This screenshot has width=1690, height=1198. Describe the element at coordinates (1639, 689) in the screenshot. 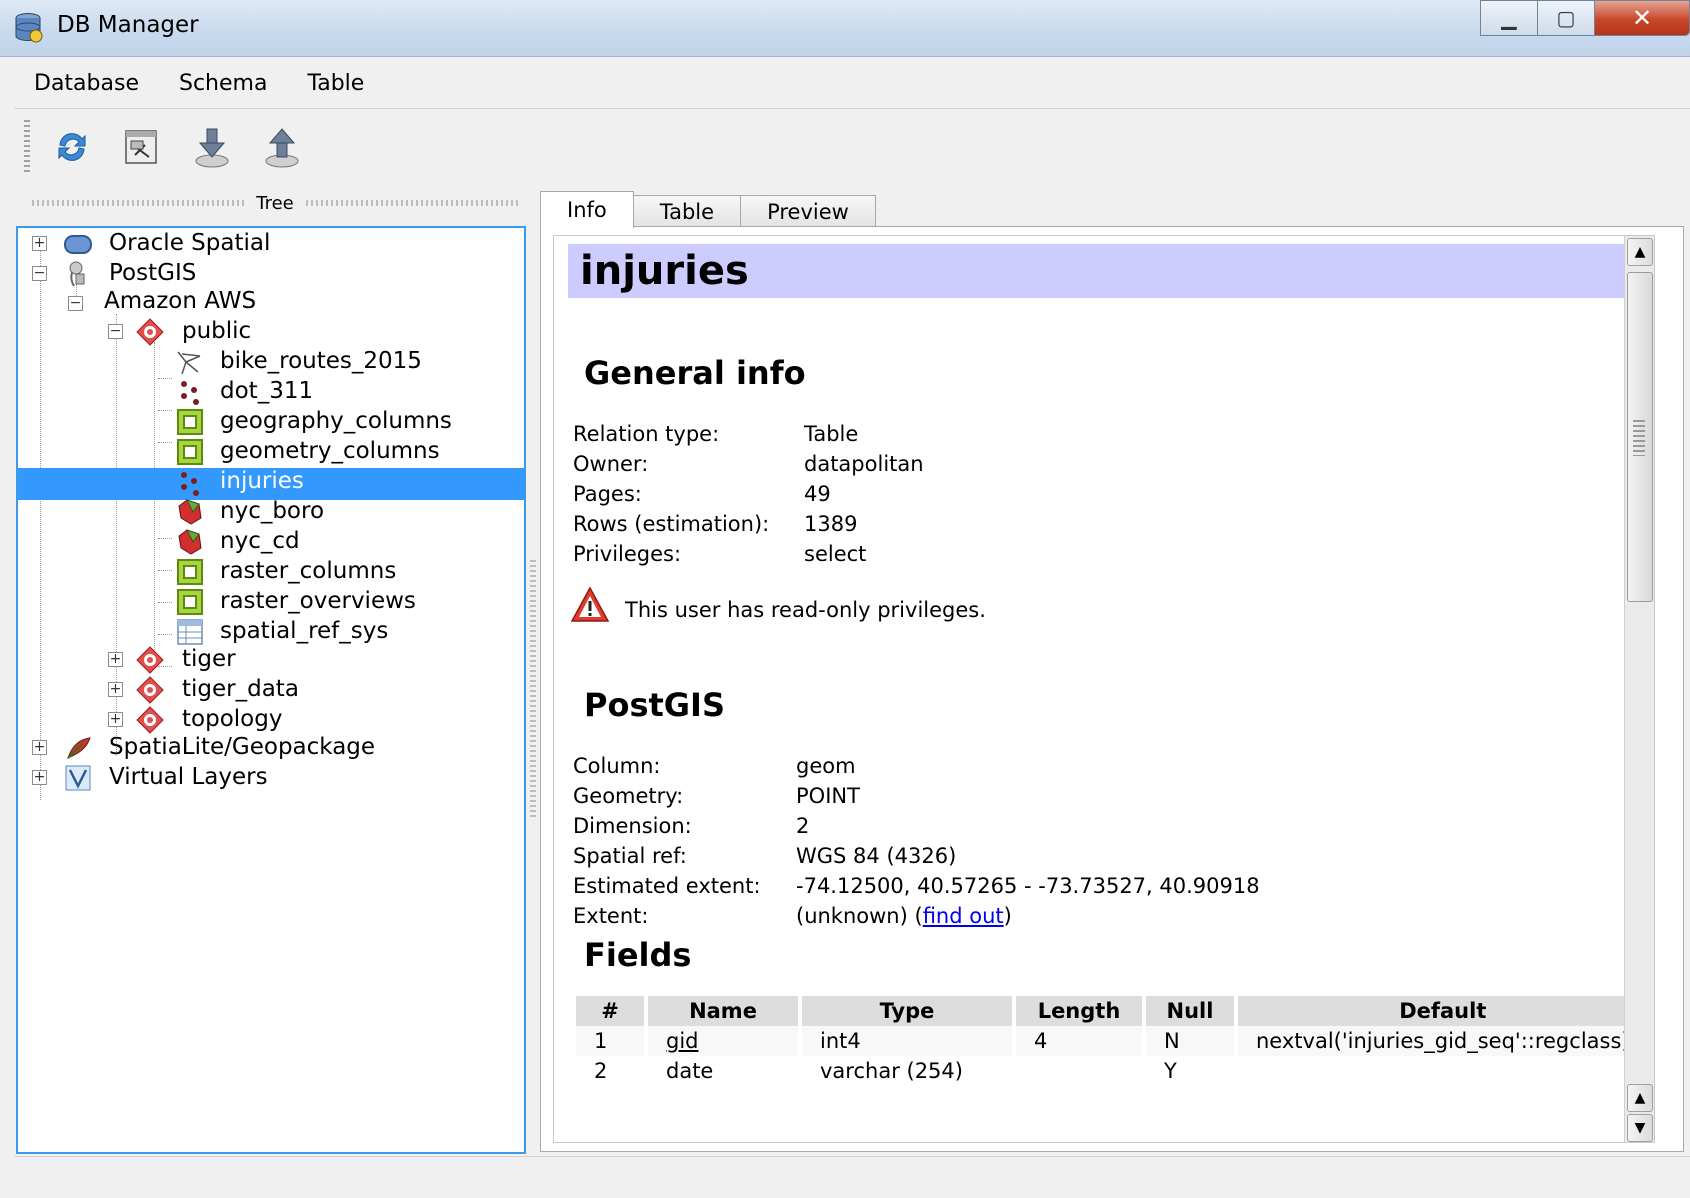

I see `vertical-scrollbar: ▲ ▲ ▼` at that location.